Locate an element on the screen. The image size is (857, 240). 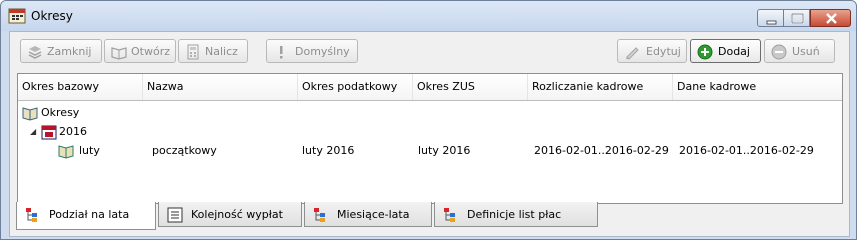
header-divider is located at coordinates (430, 100).